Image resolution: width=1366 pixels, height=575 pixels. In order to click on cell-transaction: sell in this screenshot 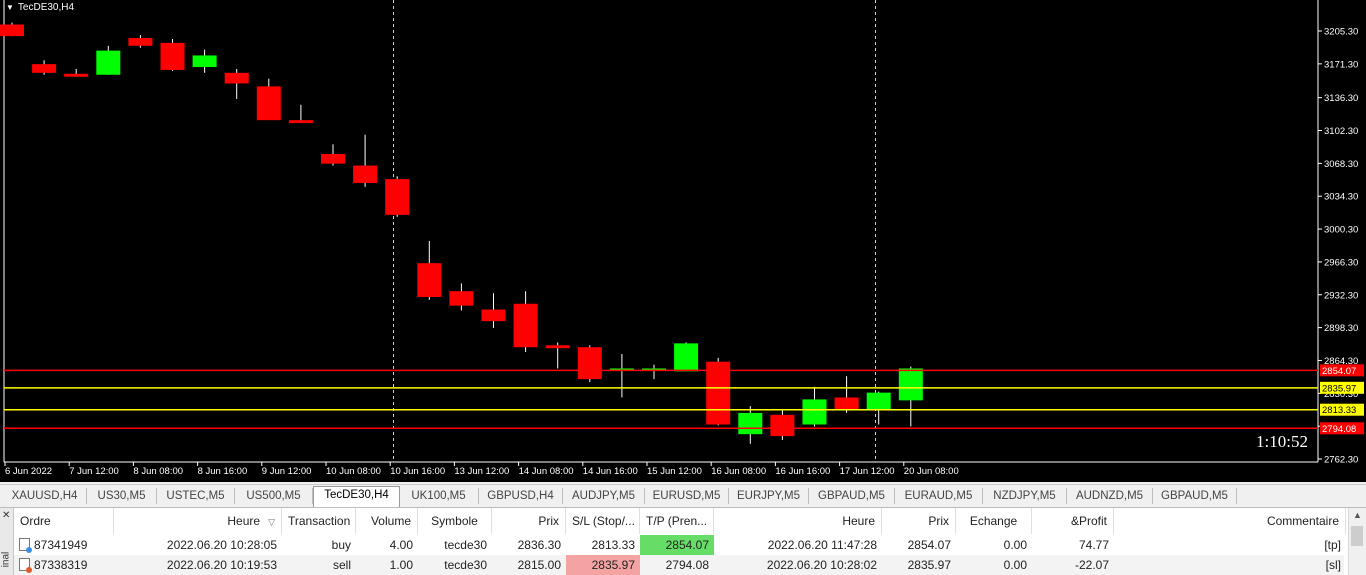, I will do `click(341, 565)`.